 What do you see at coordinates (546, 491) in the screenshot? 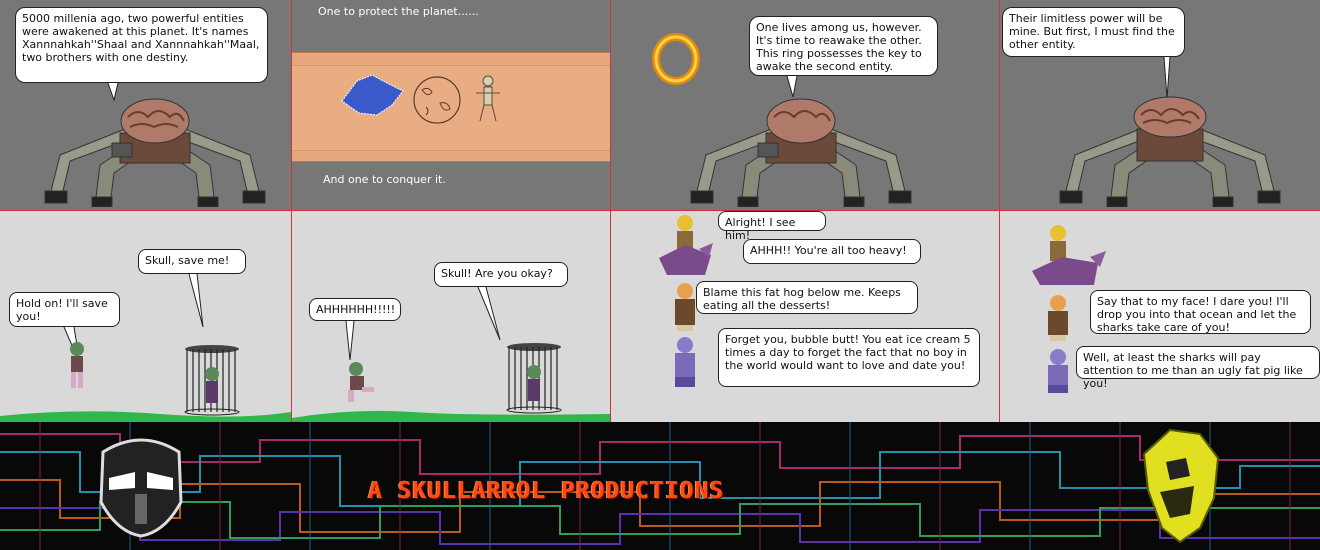
I see `credits-title: A SKULLARROL PRODUCTIONS` at bounding box center [546, 491].